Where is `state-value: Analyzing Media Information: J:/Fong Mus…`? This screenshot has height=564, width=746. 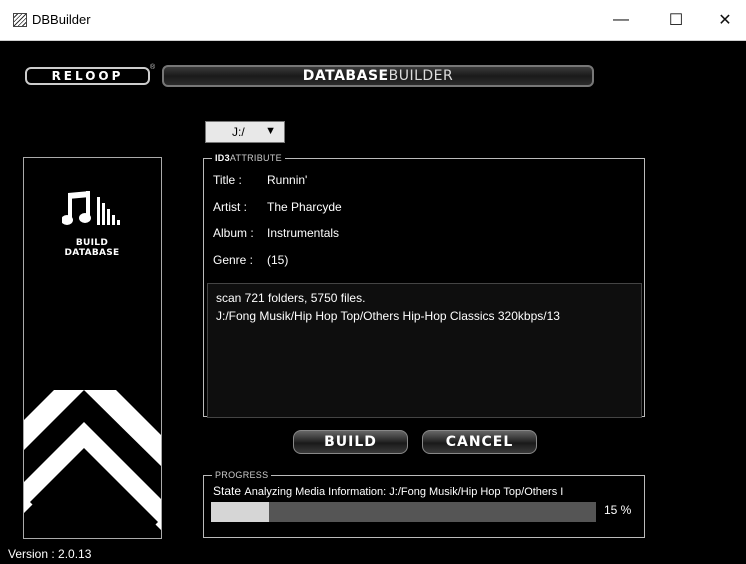
state-value: Analyzing Media Information: J:/Fong Mus… is located at coordinates (404, 492).